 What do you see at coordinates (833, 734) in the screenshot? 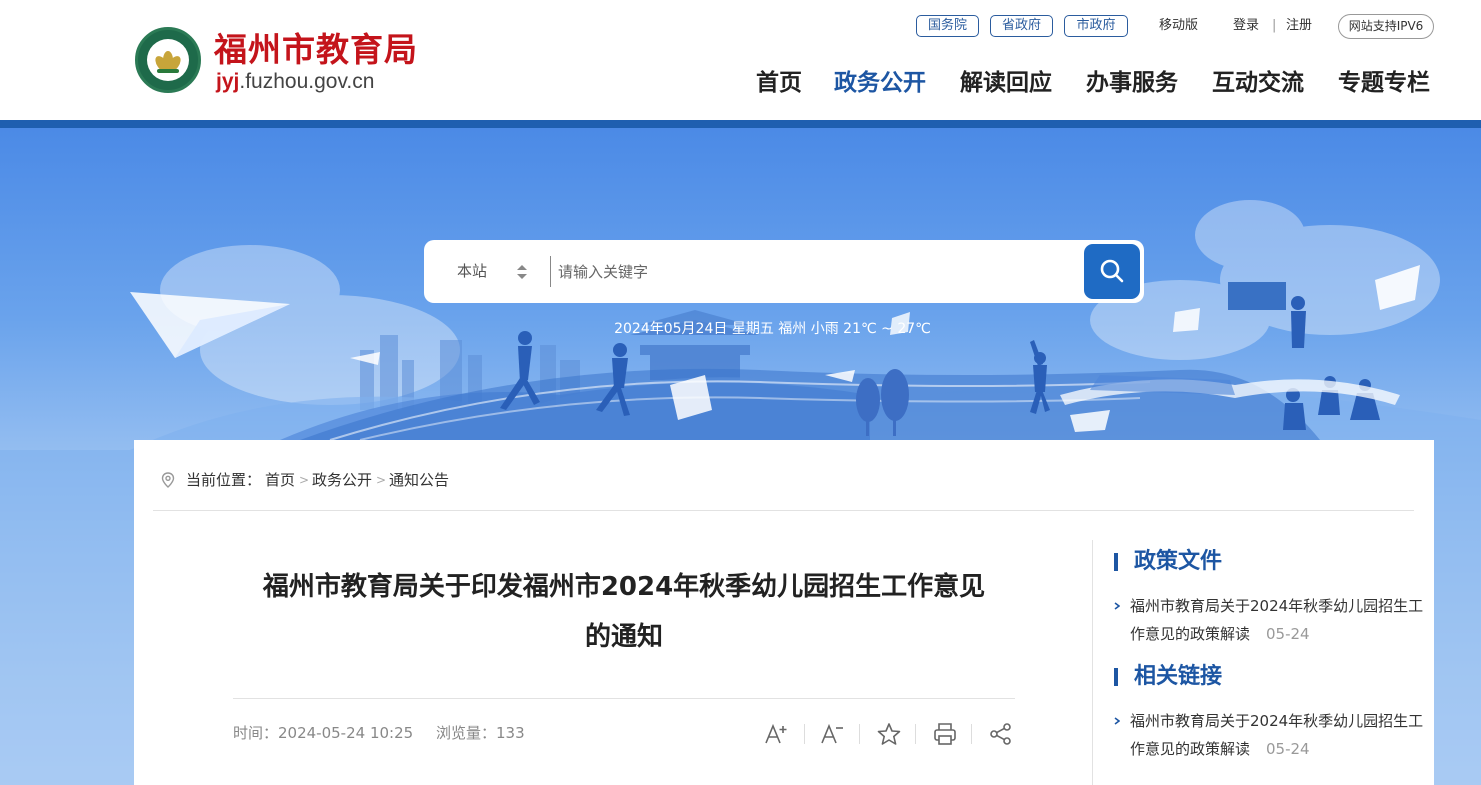
I see `font-decrease-icon` at bounding box center [833, 734].